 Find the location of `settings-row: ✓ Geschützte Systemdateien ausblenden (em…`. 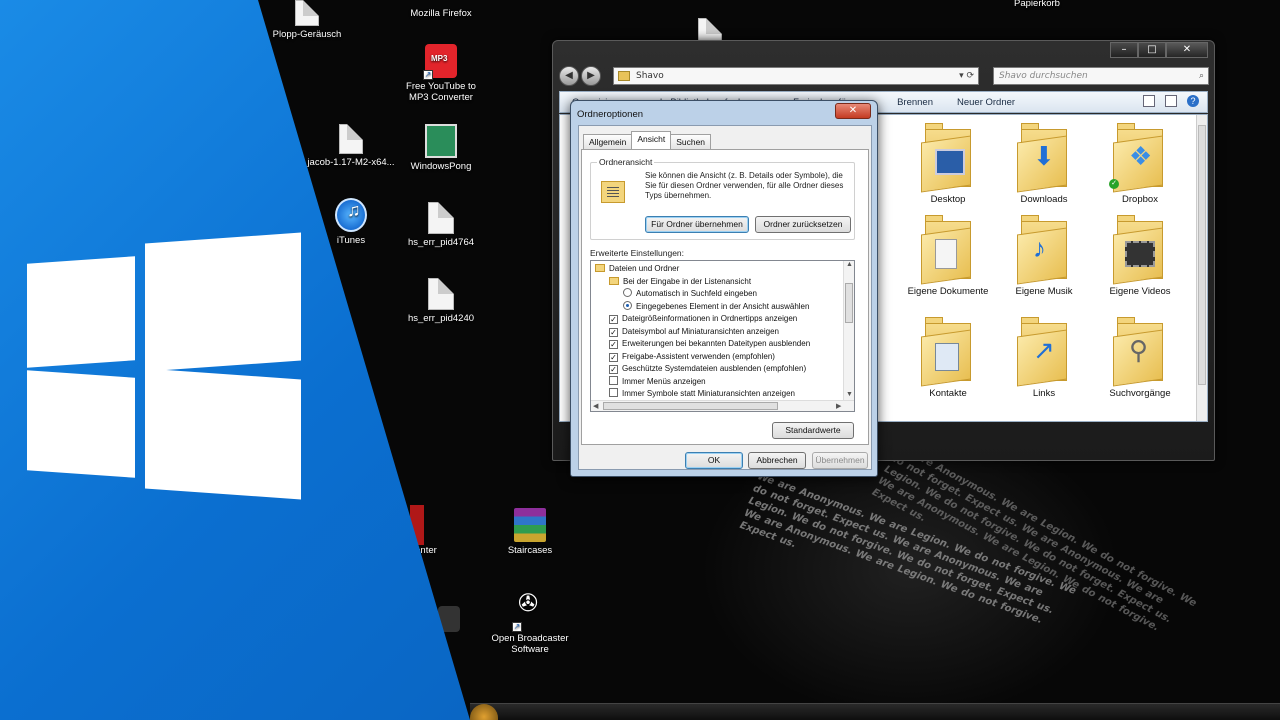

settings-row: ✓ Geschützte Systemdateien ausblenden (em… is located at coordinates (707, 369).